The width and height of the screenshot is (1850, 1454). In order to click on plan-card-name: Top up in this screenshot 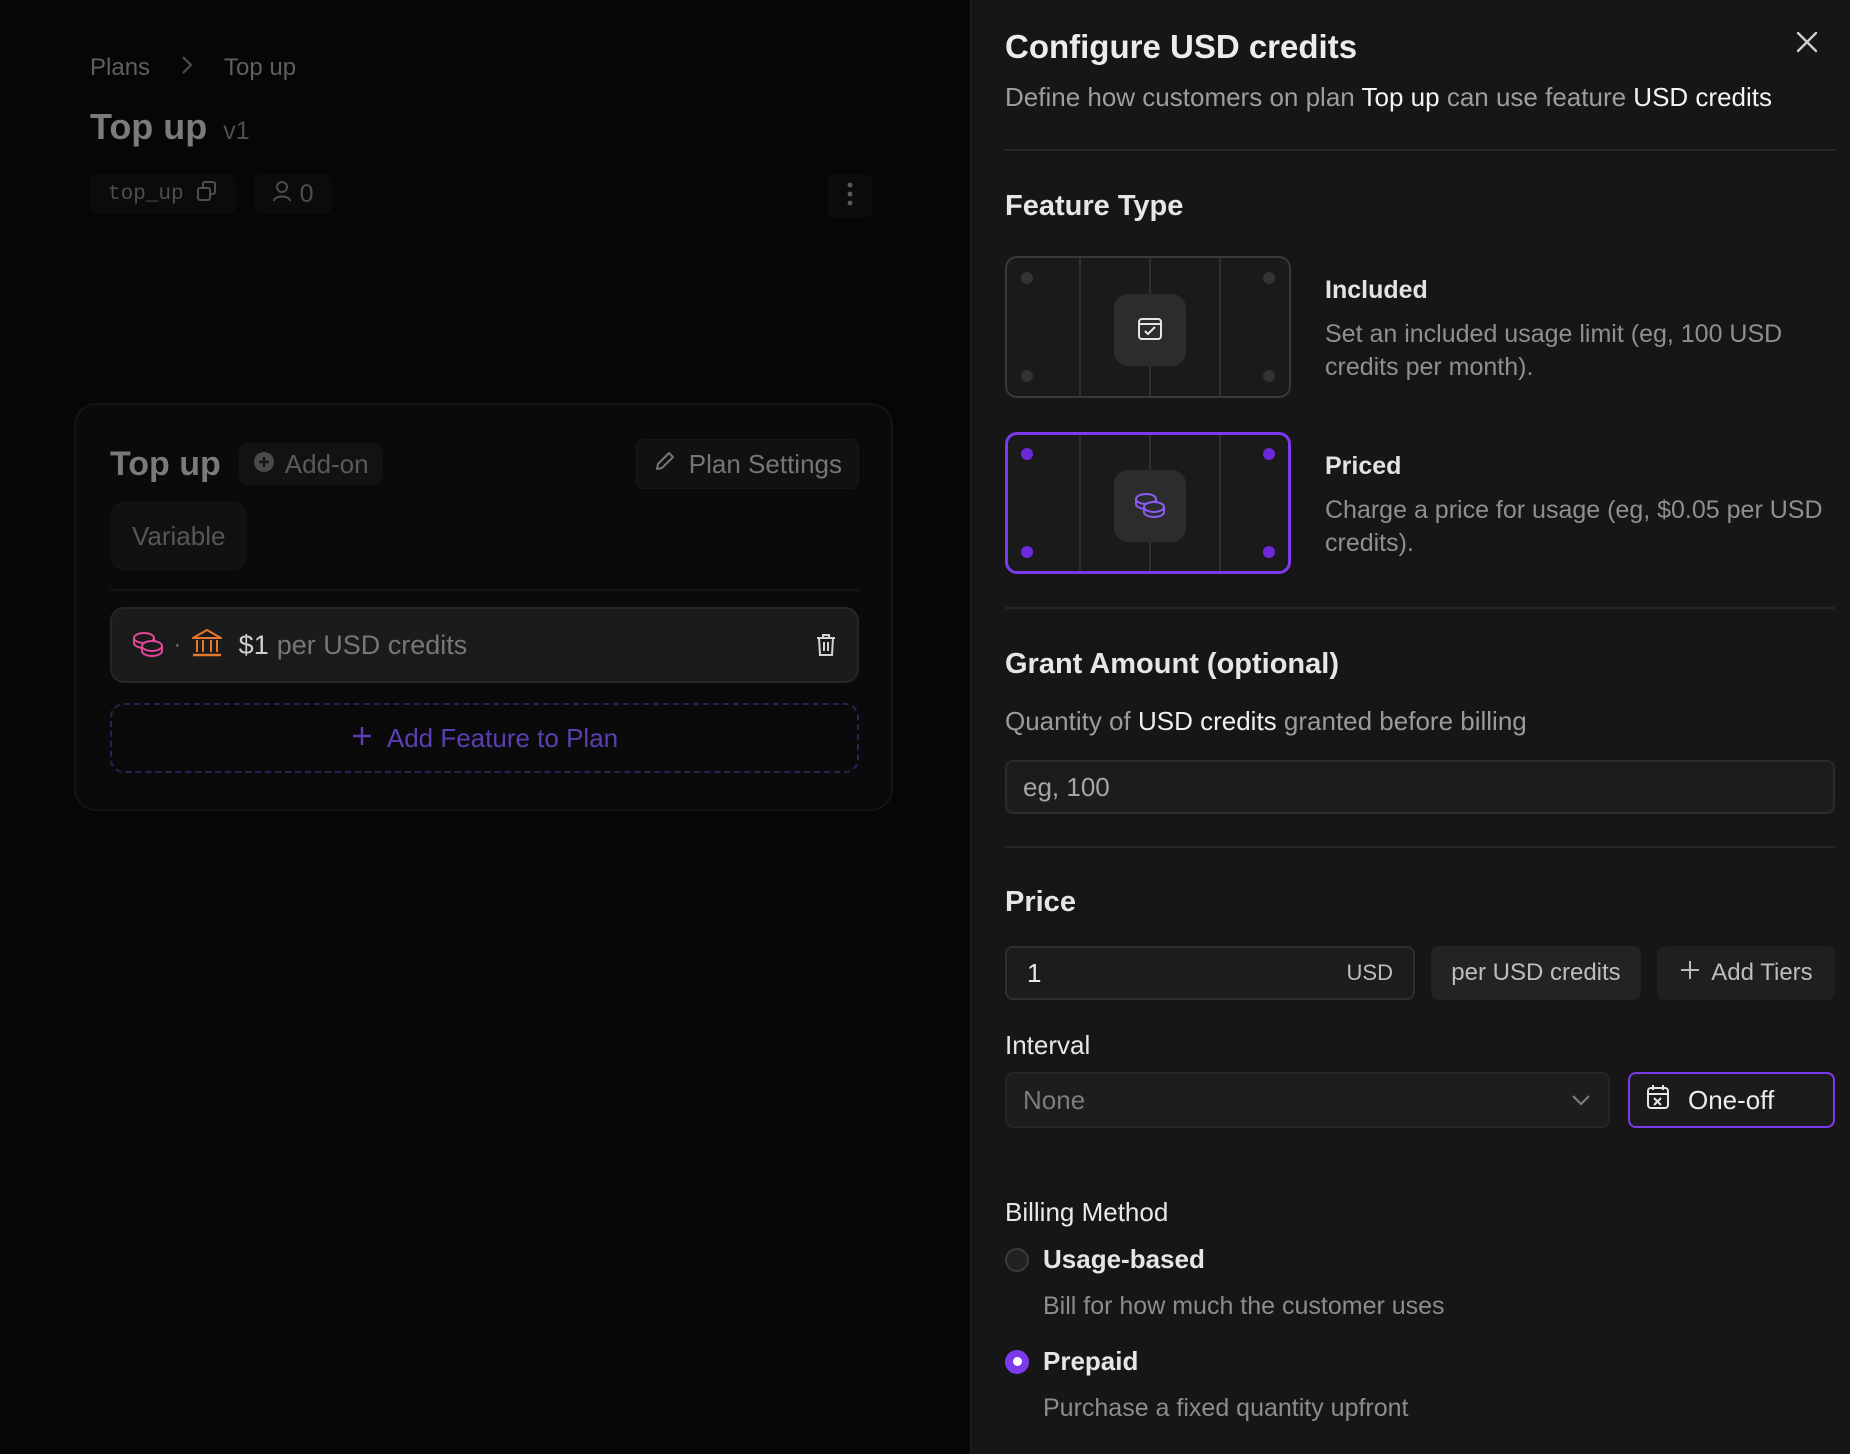, I will do `click(165, 463)`.